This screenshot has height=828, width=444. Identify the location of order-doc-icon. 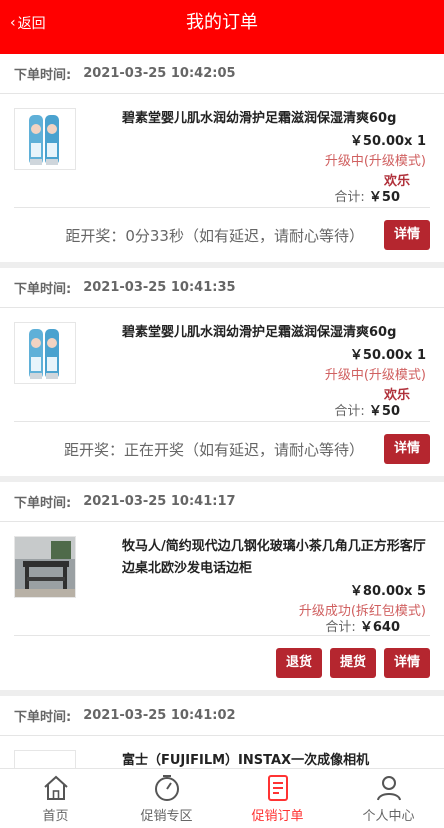
(277, 788).